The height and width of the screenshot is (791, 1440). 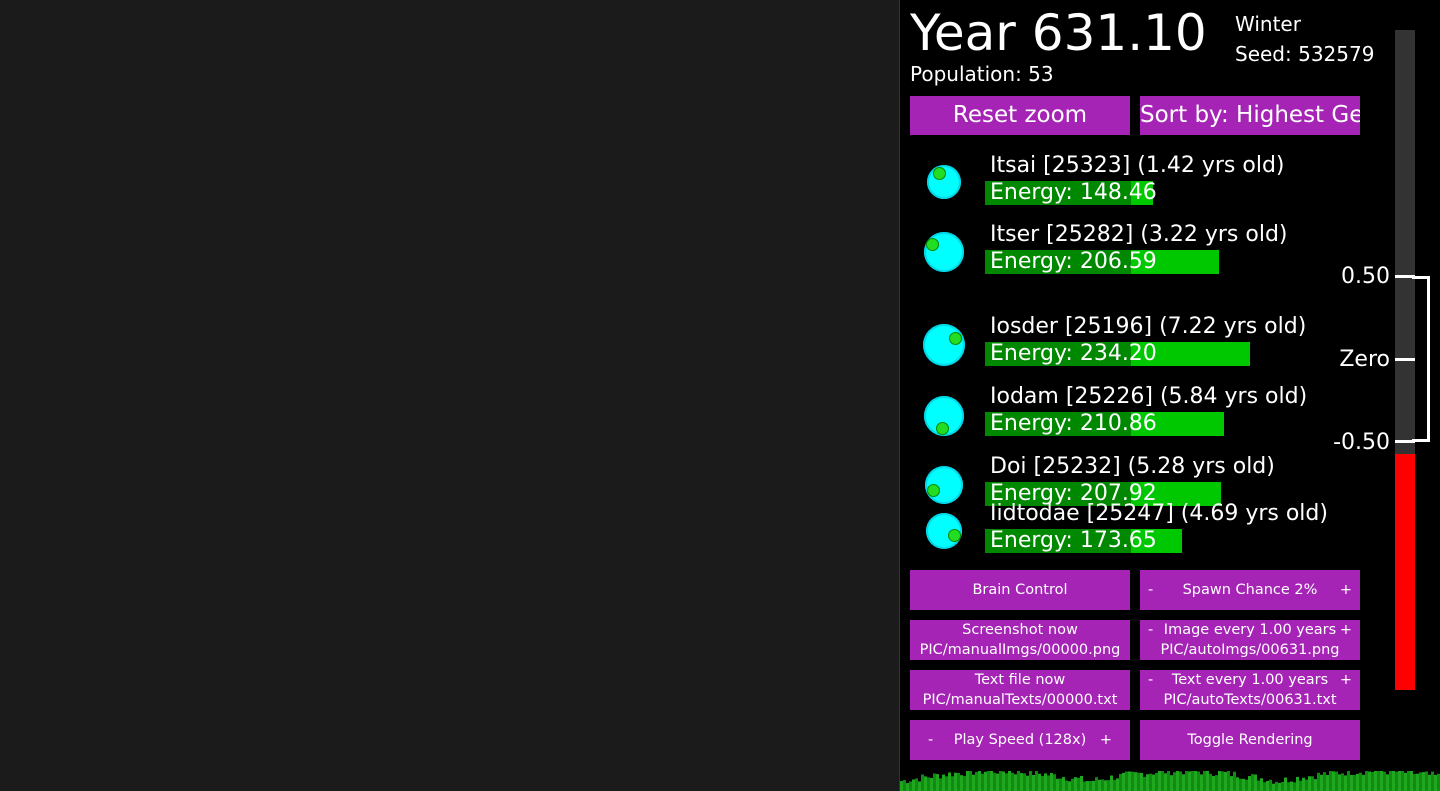 What do you see at coordinates (1020, 590) in the screenshot?
I see `brain-control-button: Brain Control` at bounding box center [1020, 590].